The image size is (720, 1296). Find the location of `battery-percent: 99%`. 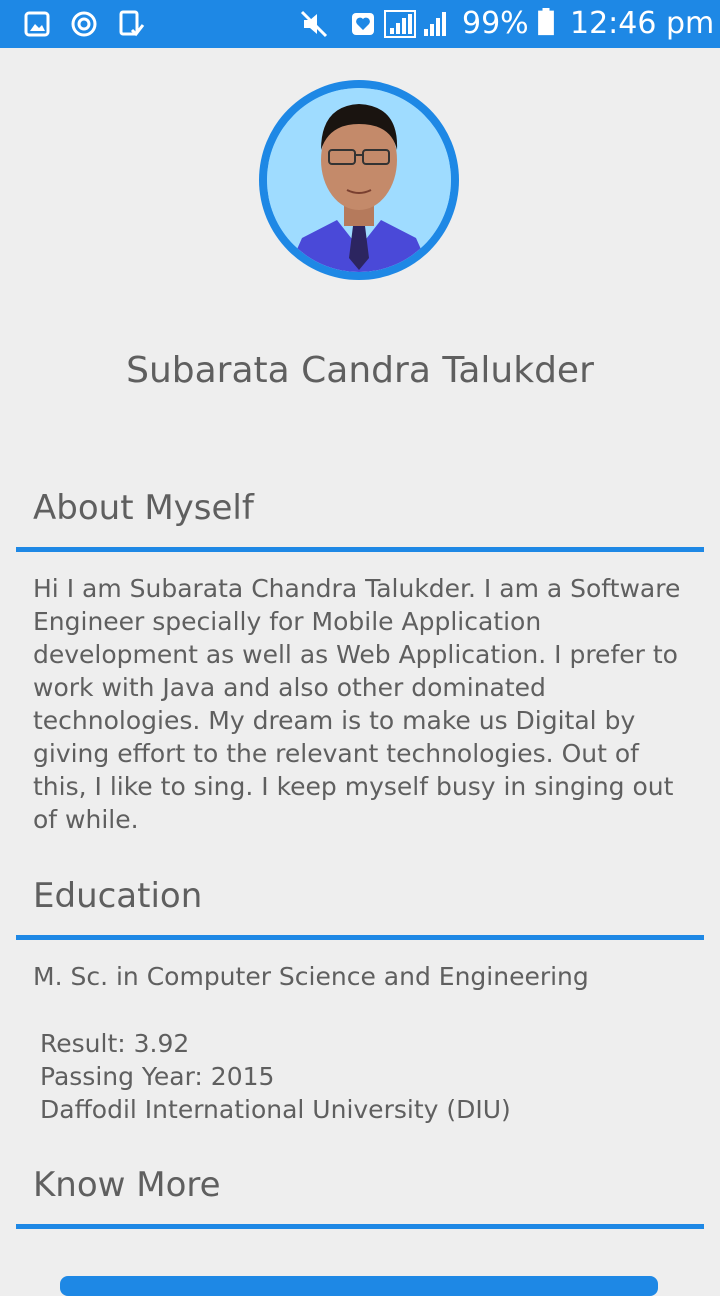

battery-percent: 99% is located at coordinates (495, 23).